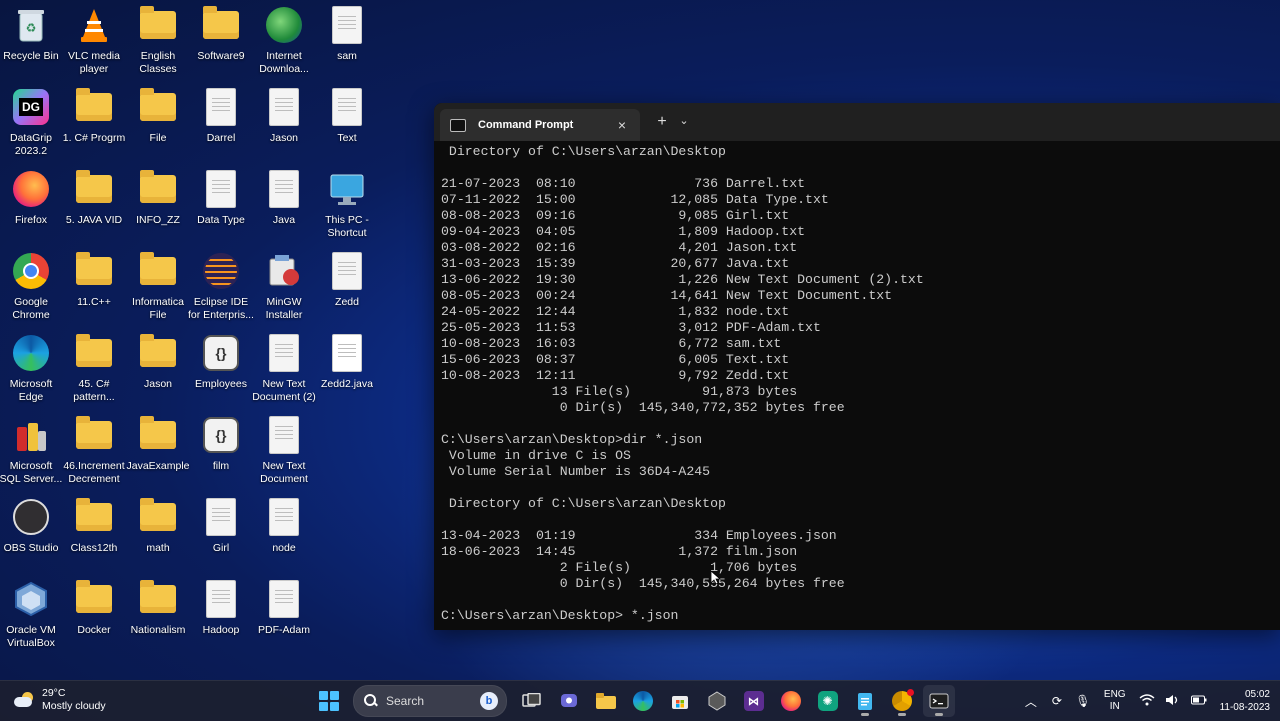 The image size is (1280, 721). I want to click on start-button, so click(329, 701).